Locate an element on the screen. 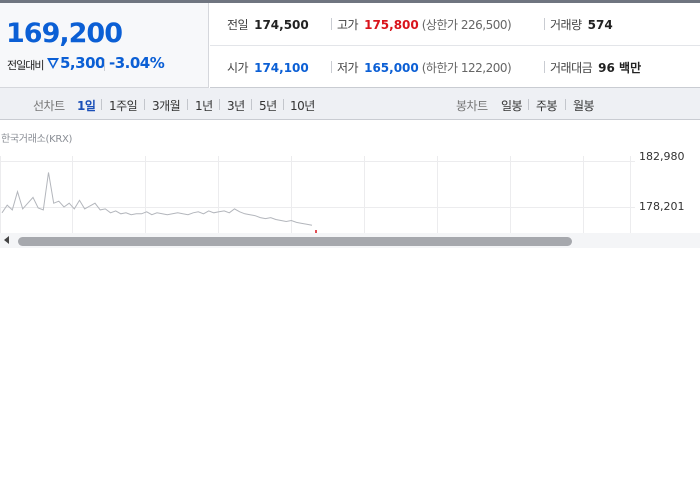 The height and width of the screenshot is (490, 700). current-price: 169,200 is located at coordinates (64, 33).